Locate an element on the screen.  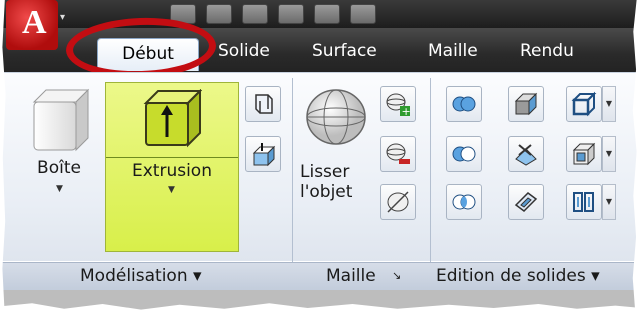
app-menu-chevron-icon: ▾ is located at coordinates (62, 17).